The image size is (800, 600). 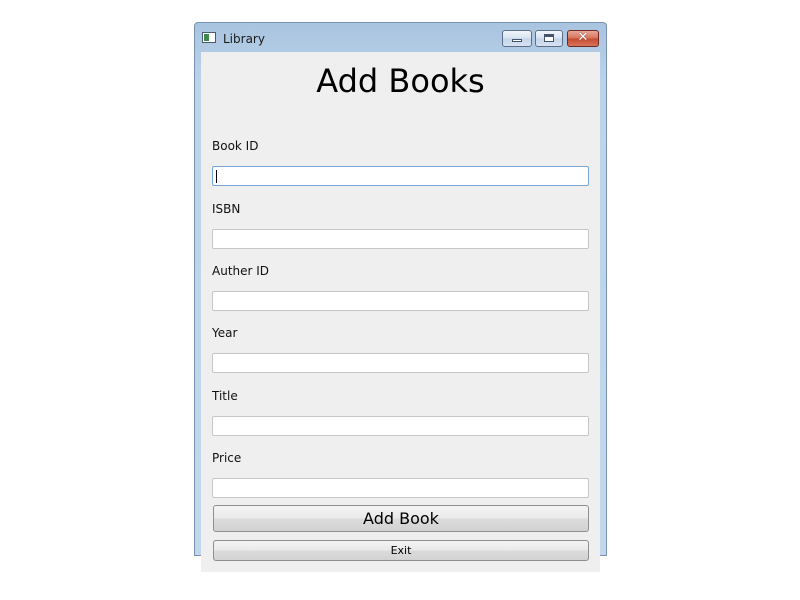 I want to click on book-id-label: Book ID, so click(x=235, y=146).